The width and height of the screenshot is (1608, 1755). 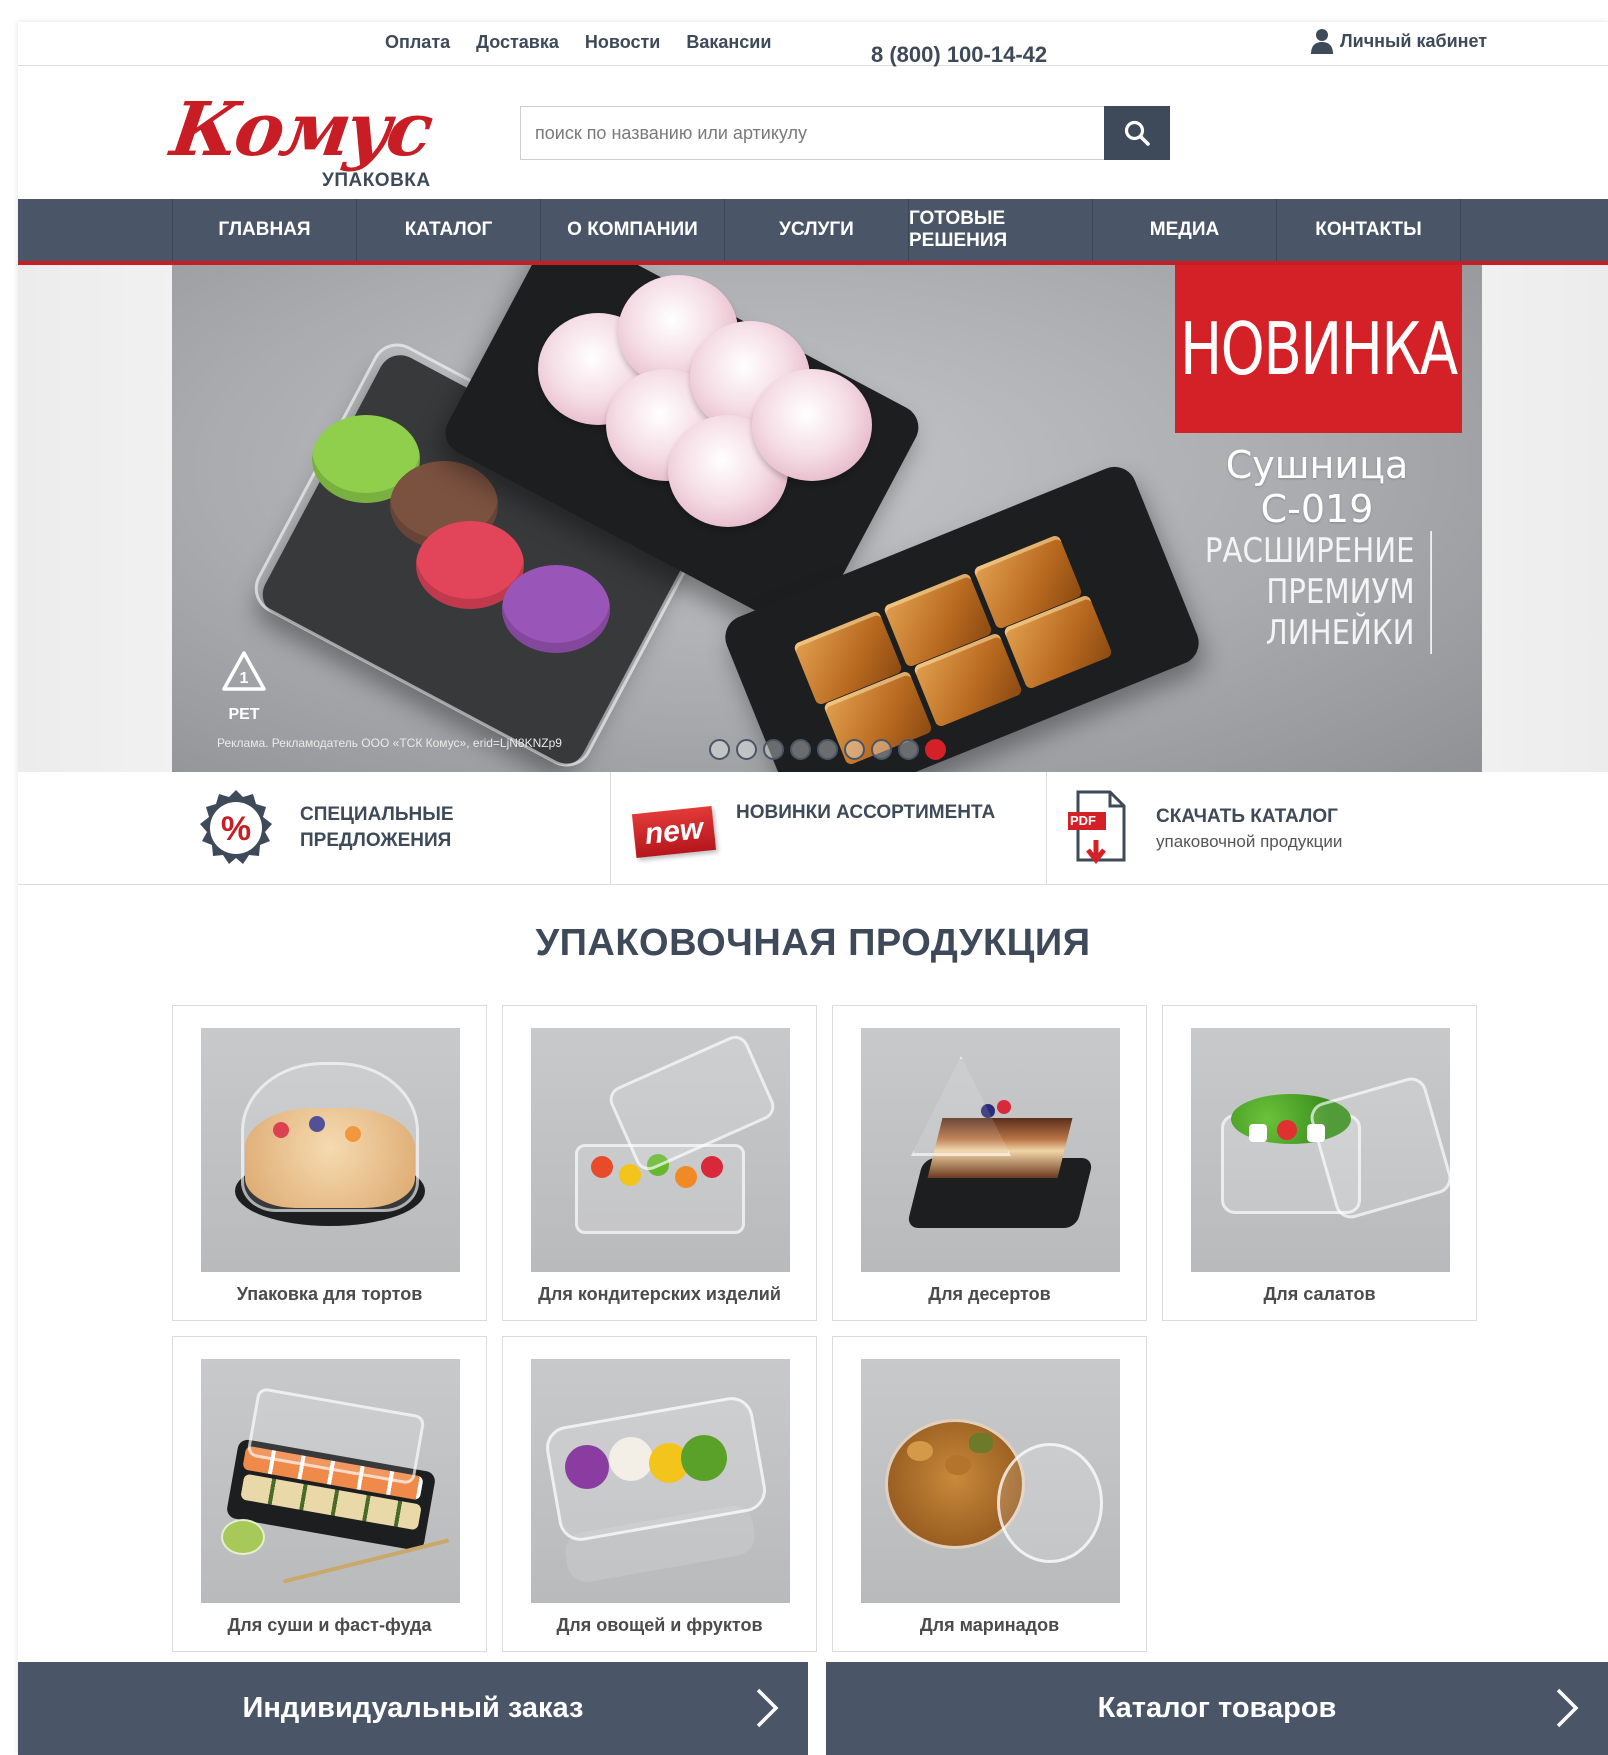 What do you see at coordinates (1317, 487) in the screenshot?
I see `banner-product-name: Сушница С-019` at bounding box center [1317, 487].